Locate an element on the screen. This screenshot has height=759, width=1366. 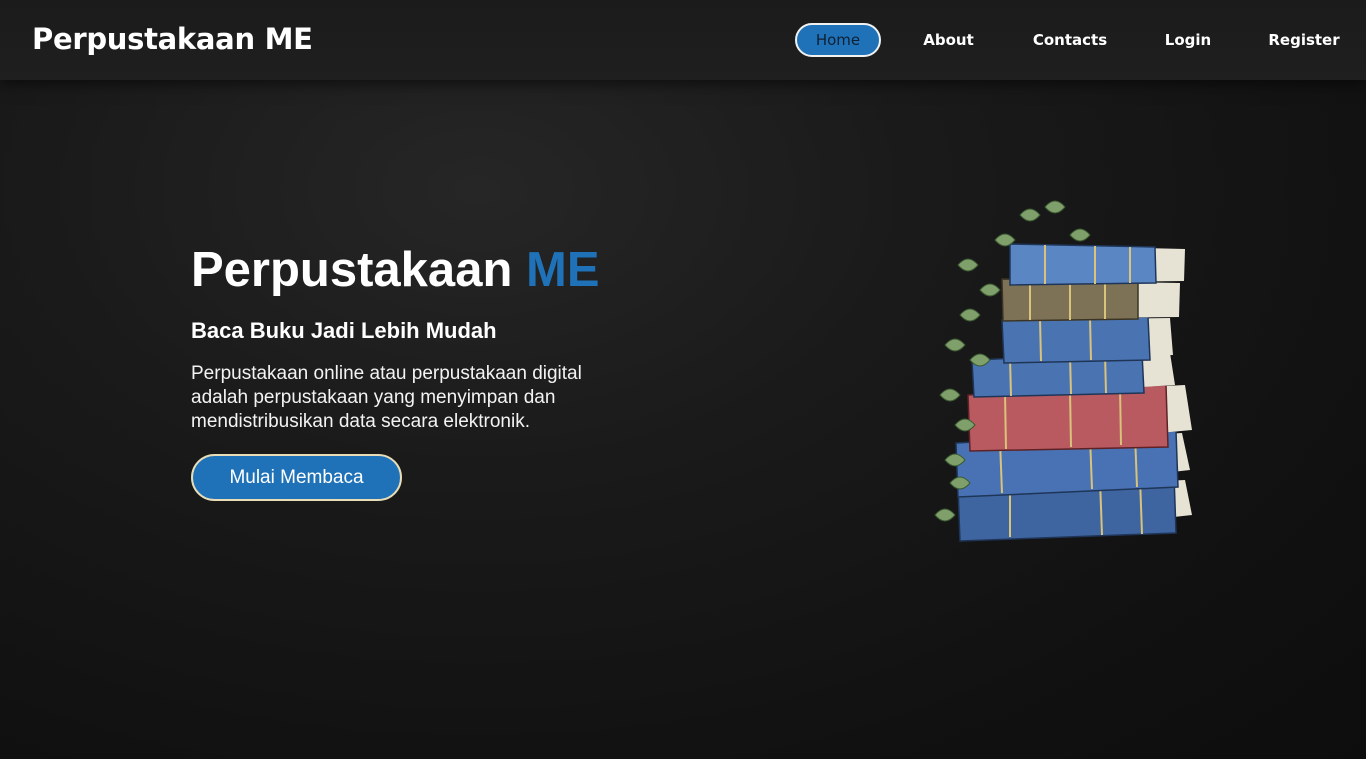
nav-contacts-link: Contacts is located at coordinates (1070, 40).